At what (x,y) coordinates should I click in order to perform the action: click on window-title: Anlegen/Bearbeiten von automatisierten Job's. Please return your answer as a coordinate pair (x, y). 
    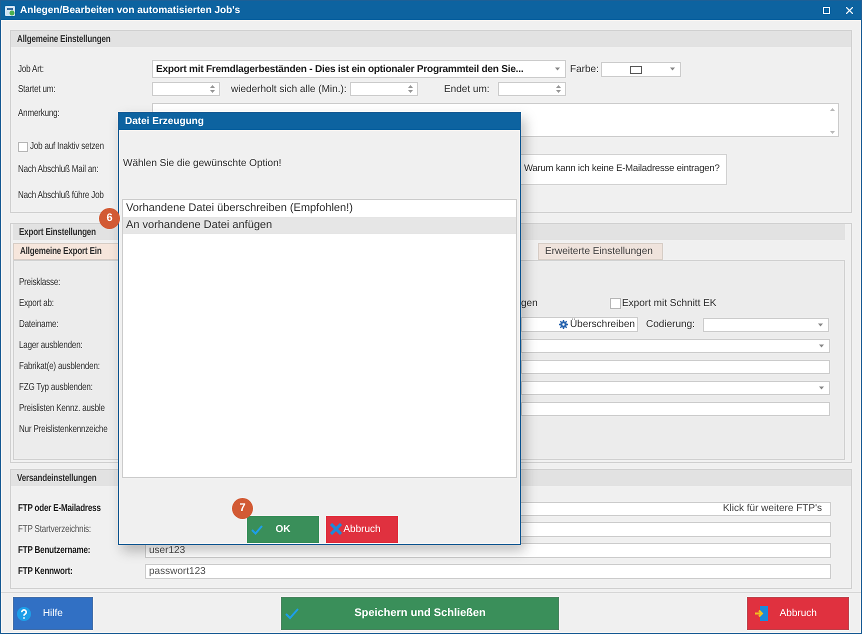
    Looking at the image, I should click on (130, 11).